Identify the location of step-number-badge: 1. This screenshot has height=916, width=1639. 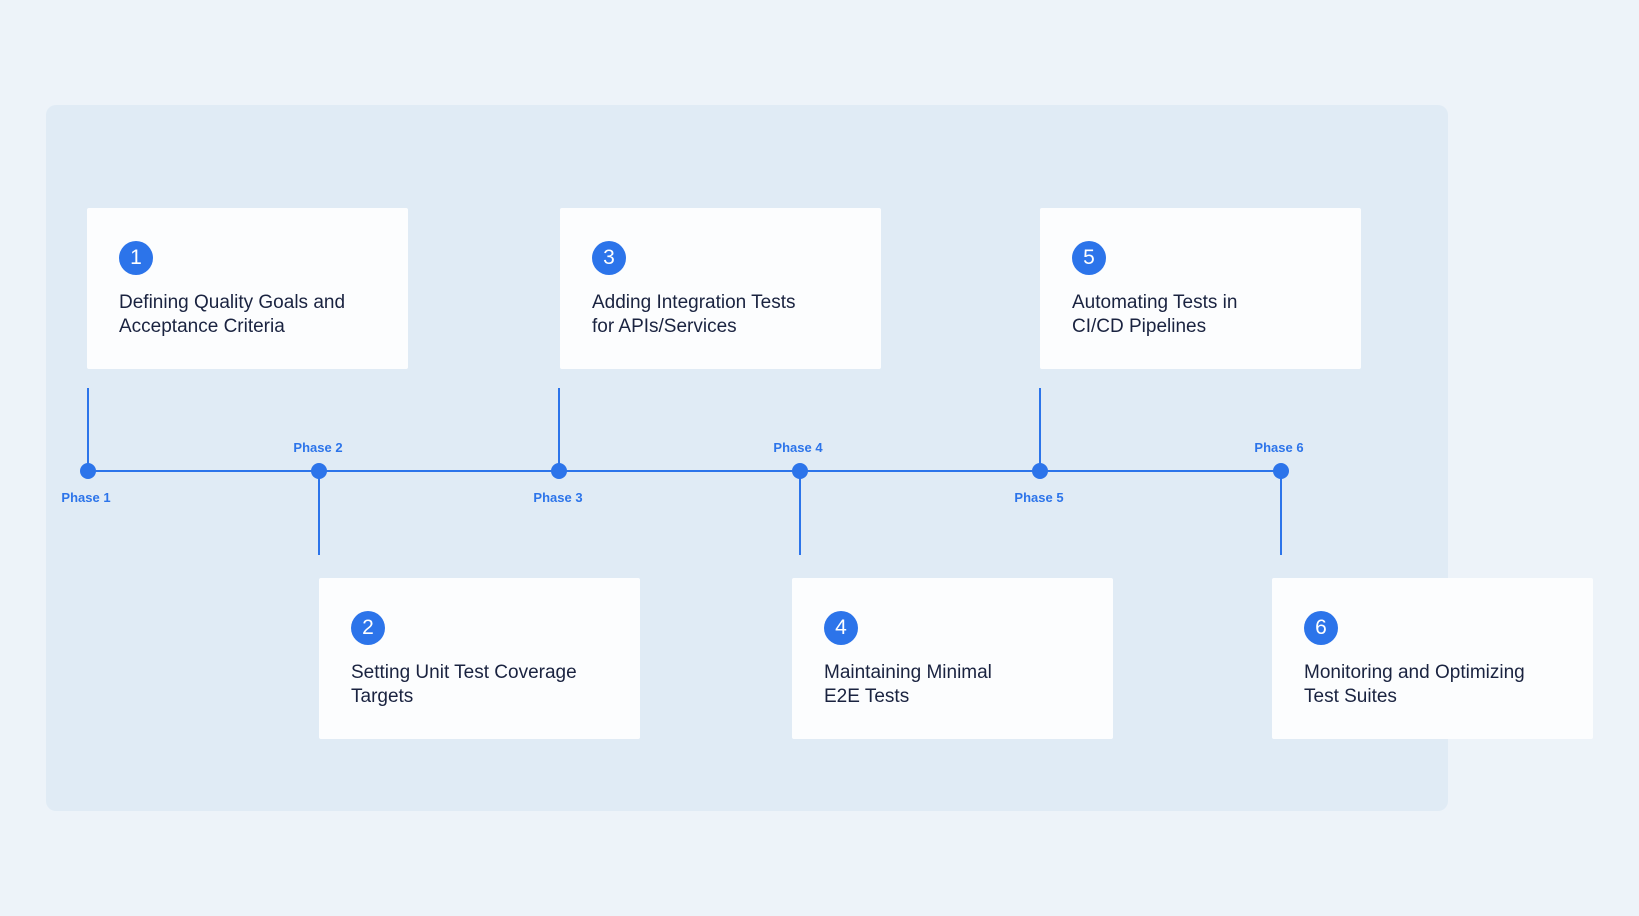
(136, 258).